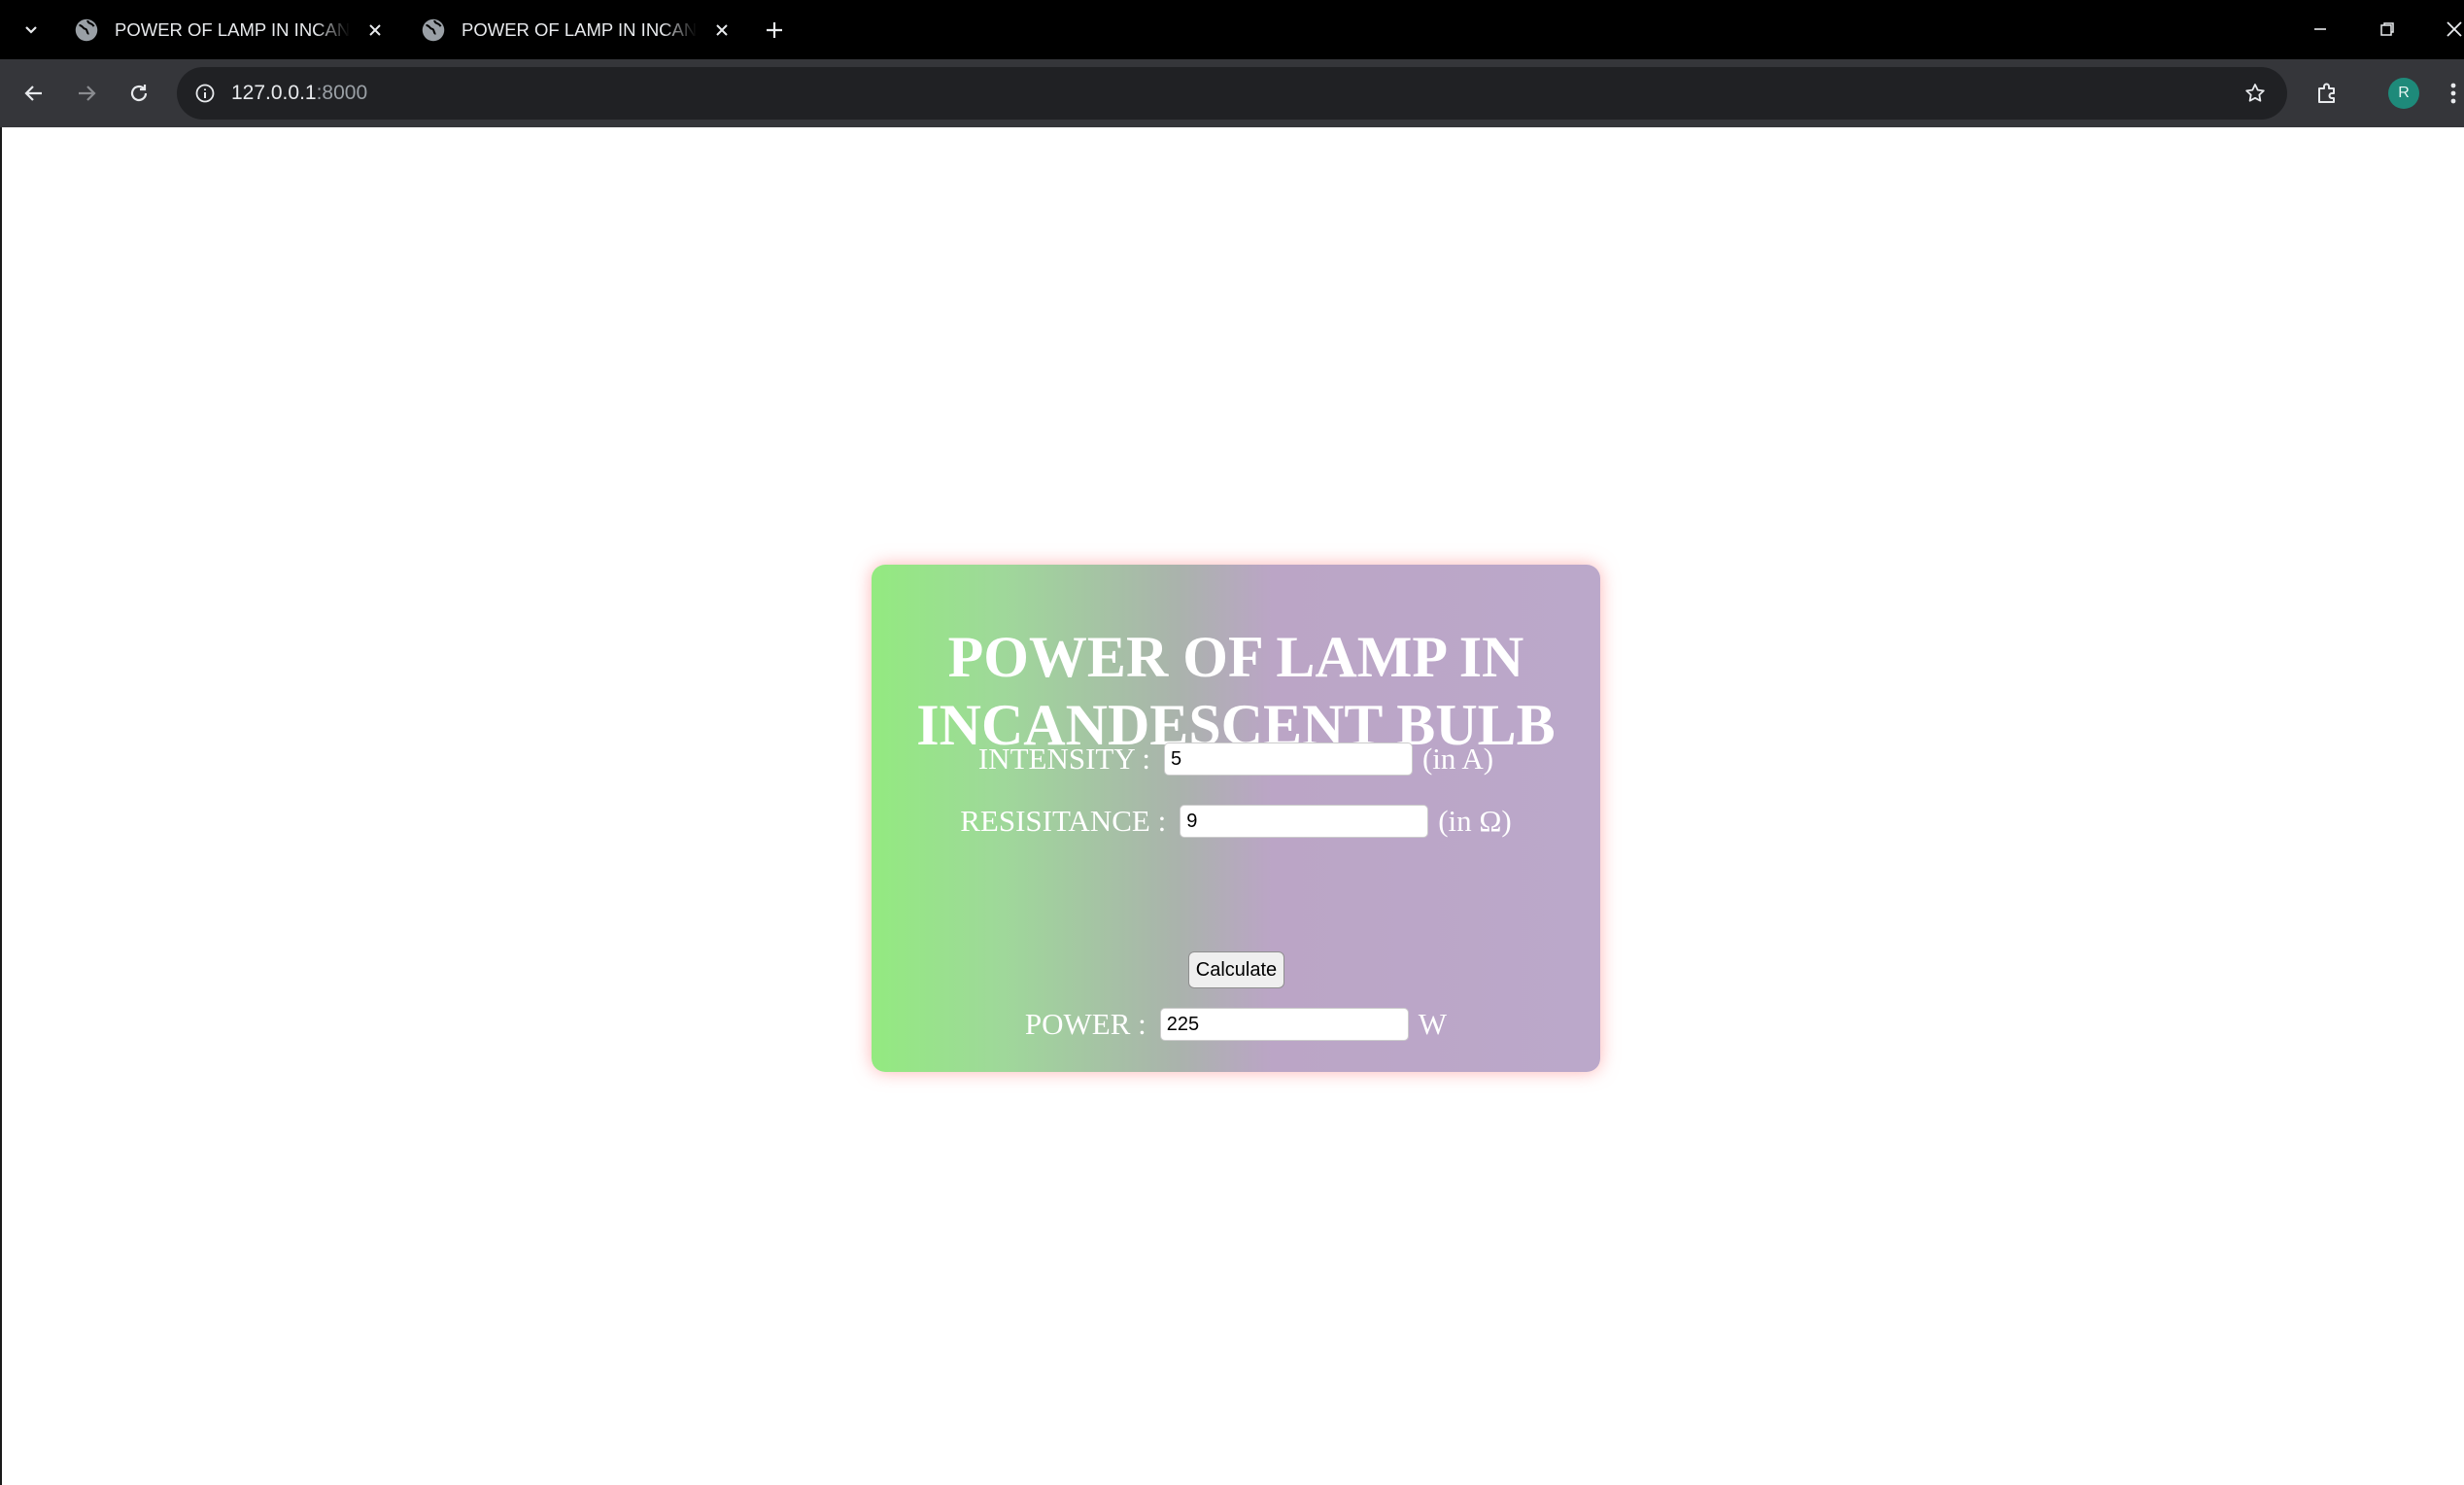 The height and width of the screenshot is (1485, 2464). Describe the element at coordinates (1085, 1024) in the screenshot. I see `power-label: POWER :` at that location.